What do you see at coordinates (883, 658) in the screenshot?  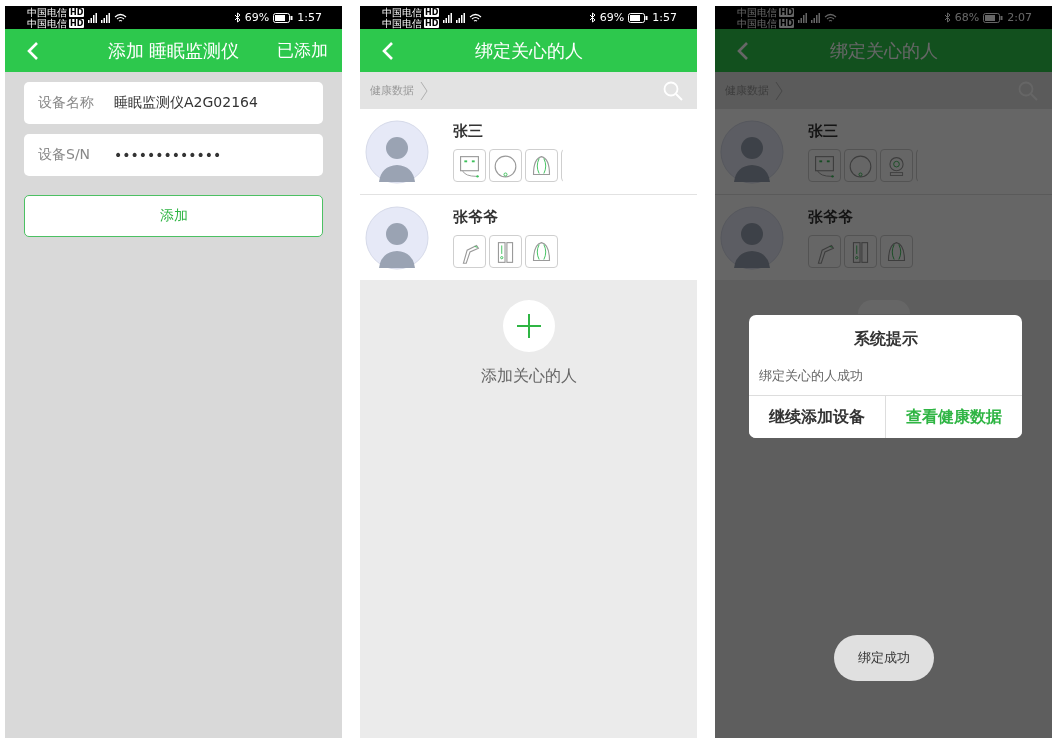 I see `toast-message: 绑定成功` at bounding box center [883, 658].